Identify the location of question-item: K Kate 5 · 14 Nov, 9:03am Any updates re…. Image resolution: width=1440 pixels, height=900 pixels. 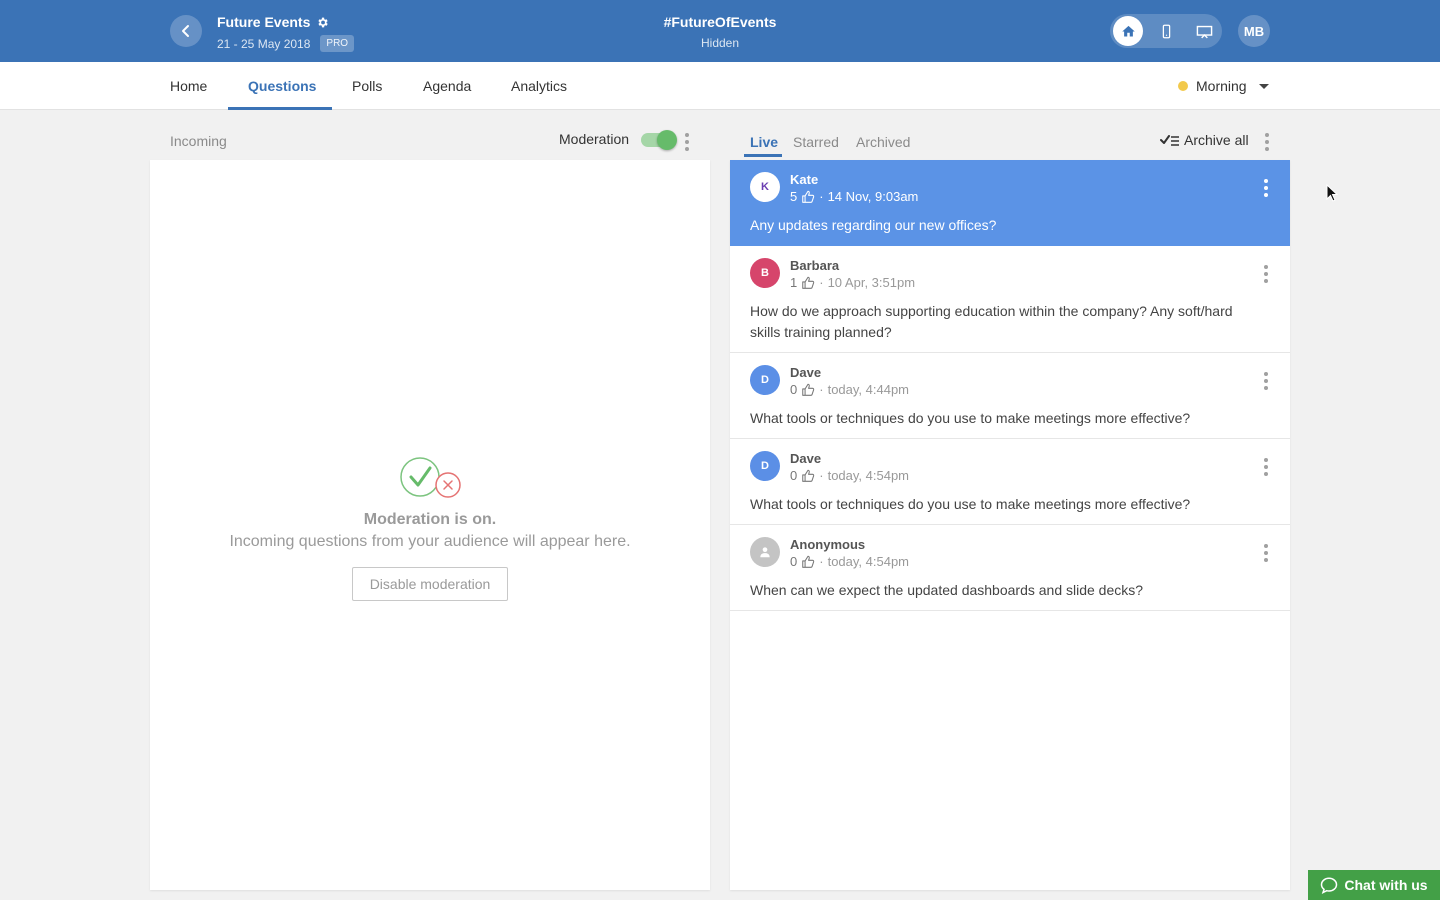
(1010, 203).